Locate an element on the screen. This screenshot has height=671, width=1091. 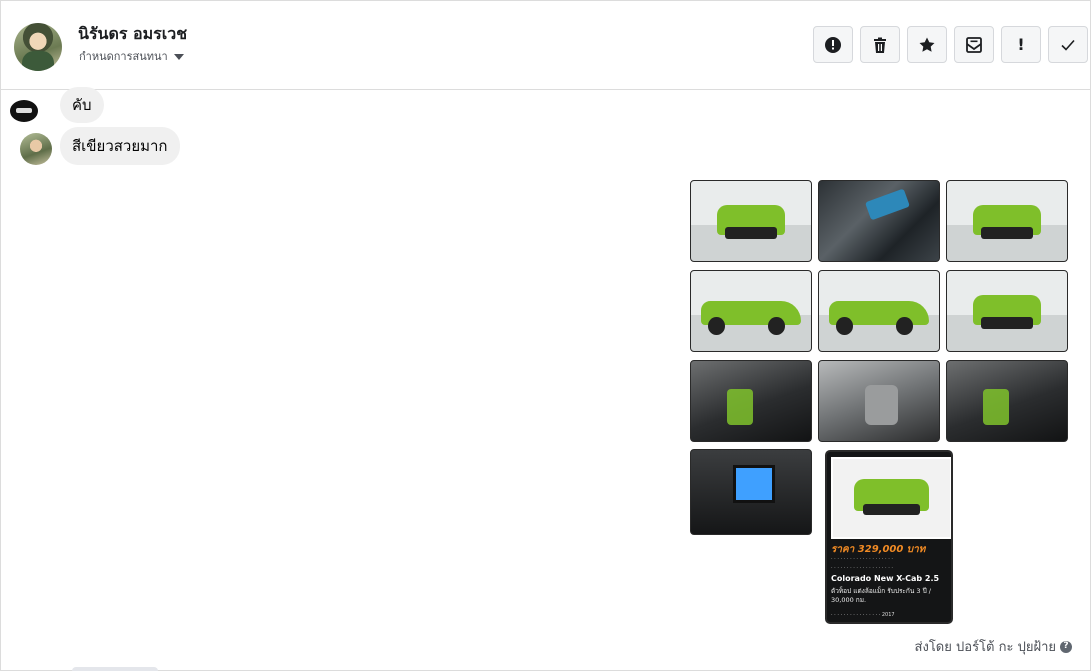
help-icon: ? is located at coordinates (1066, 646).